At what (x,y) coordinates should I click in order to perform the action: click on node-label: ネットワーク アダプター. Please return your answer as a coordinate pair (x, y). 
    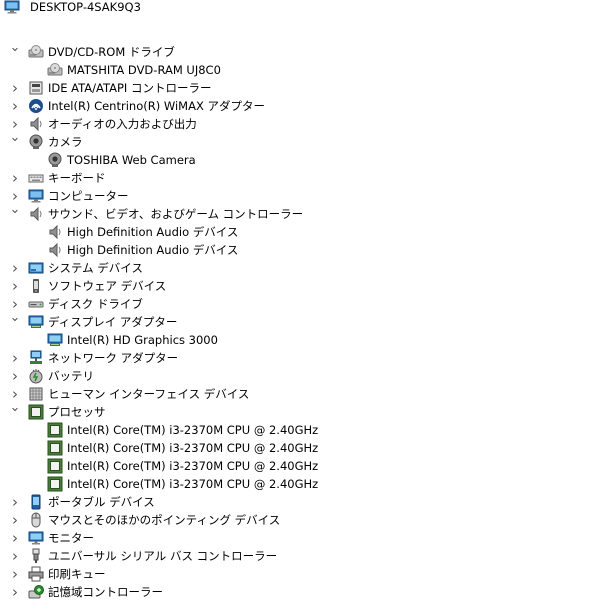
    Looking at the image, I should click on (113, 358).